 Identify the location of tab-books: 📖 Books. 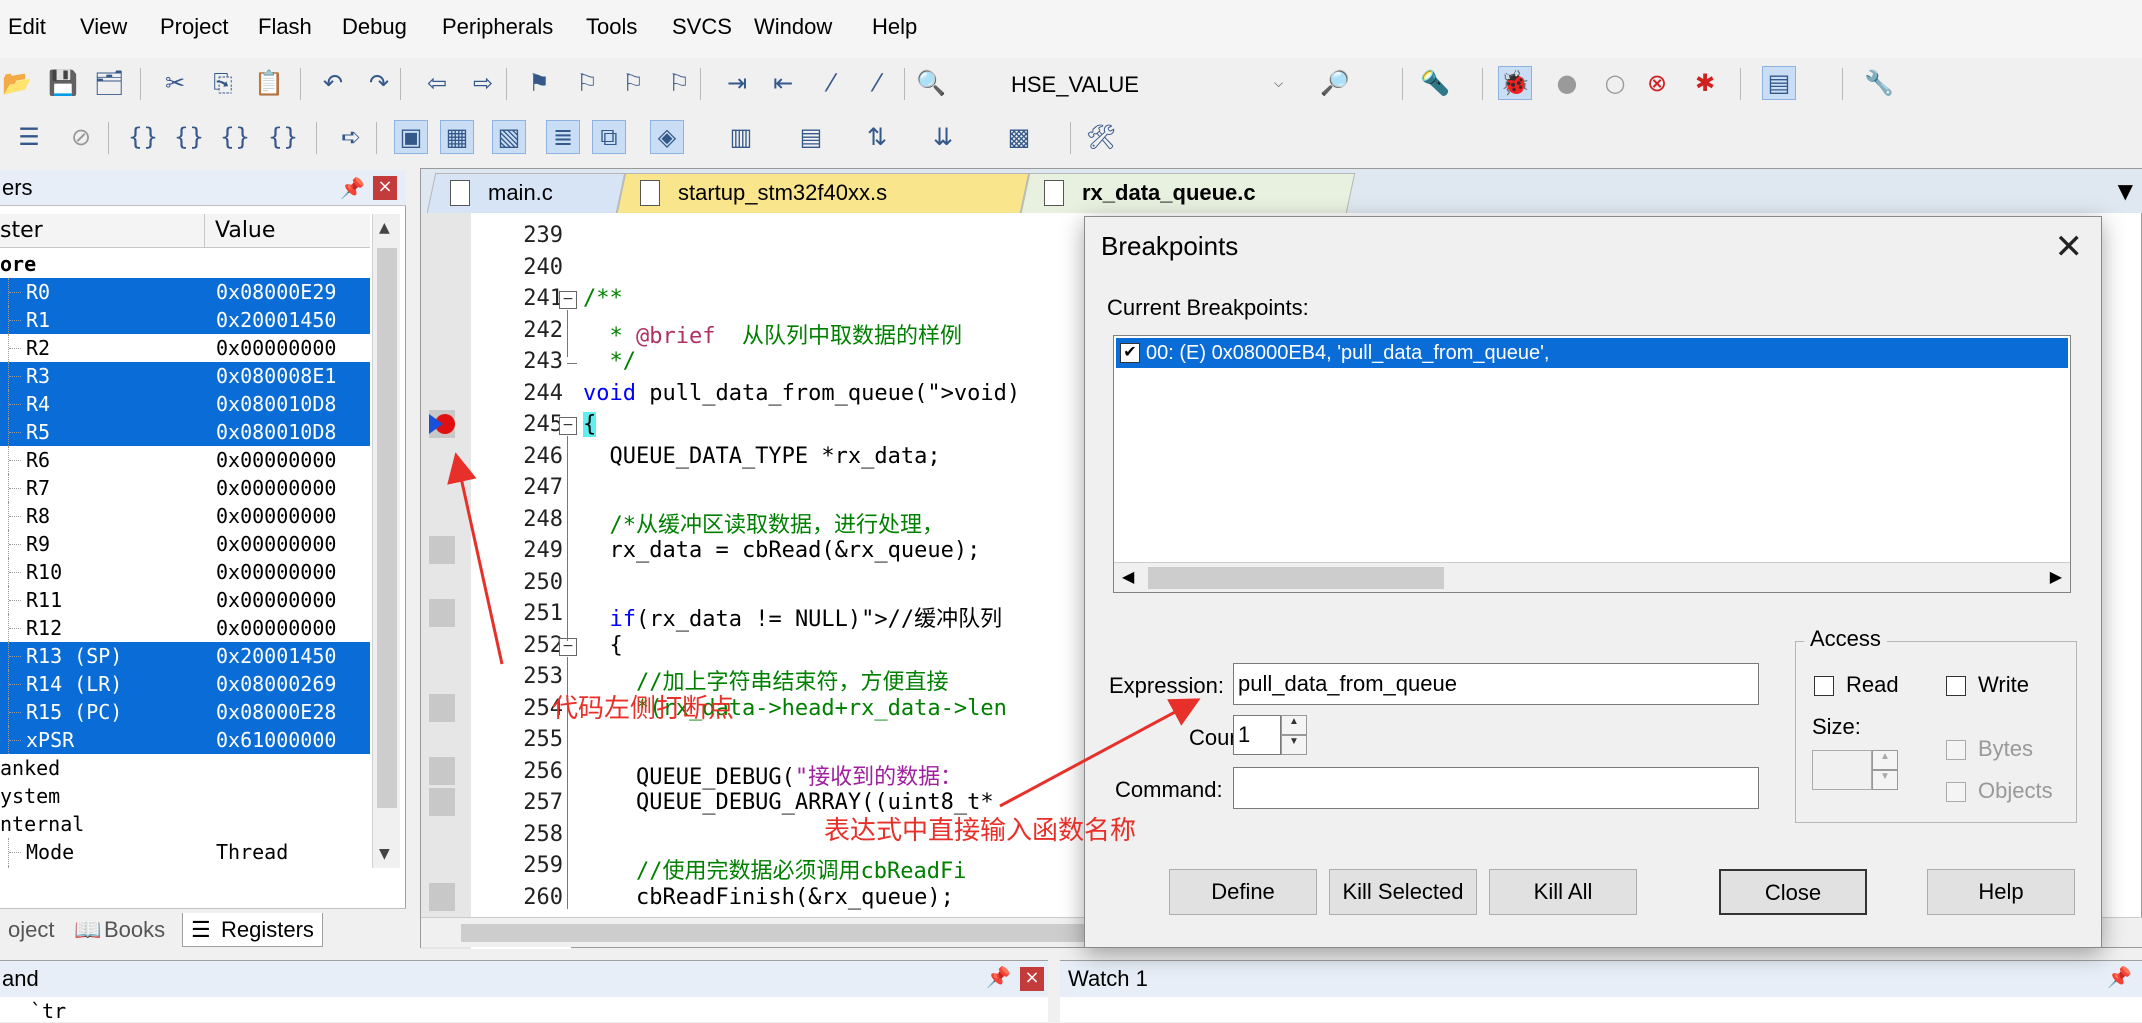
(120, 930).